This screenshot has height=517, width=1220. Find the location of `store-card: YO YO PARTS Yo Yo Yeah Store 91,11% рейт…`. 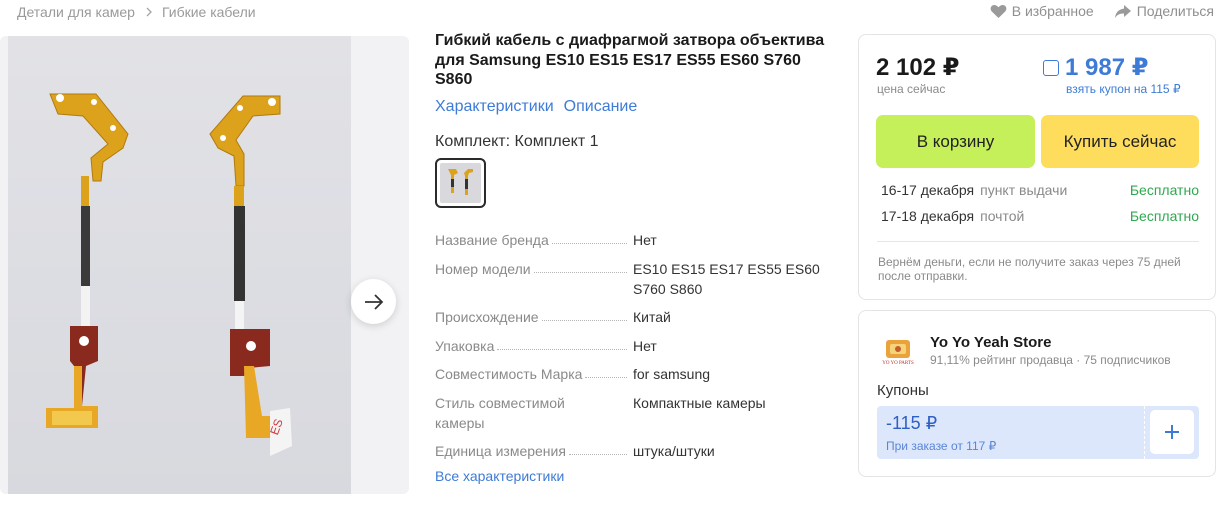

store-card: YO YO PARTS Yo Yo Yeah Store 91,11% рейт… is located at coordinates (1037, 393).